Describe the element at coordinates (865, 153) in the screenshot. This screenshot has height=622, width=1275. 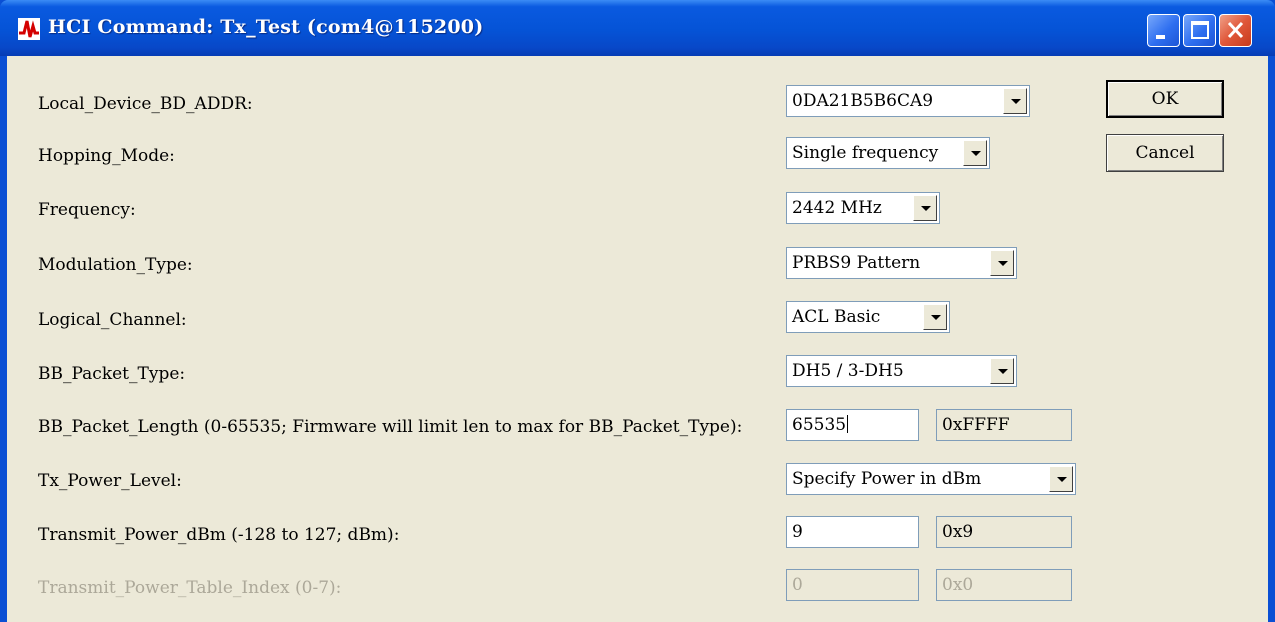
I see `hopping-mode-value: Single frequency` at that location.